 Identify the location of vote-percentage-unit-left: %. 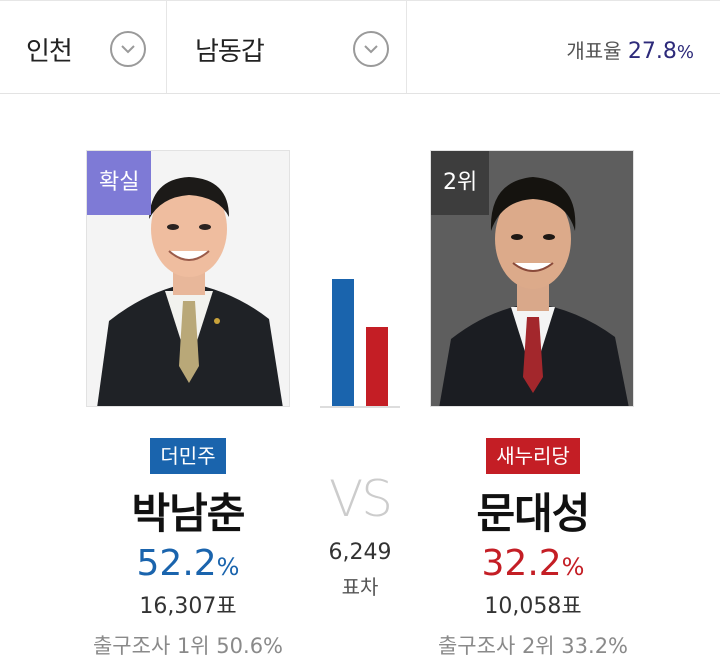
(228, 567).